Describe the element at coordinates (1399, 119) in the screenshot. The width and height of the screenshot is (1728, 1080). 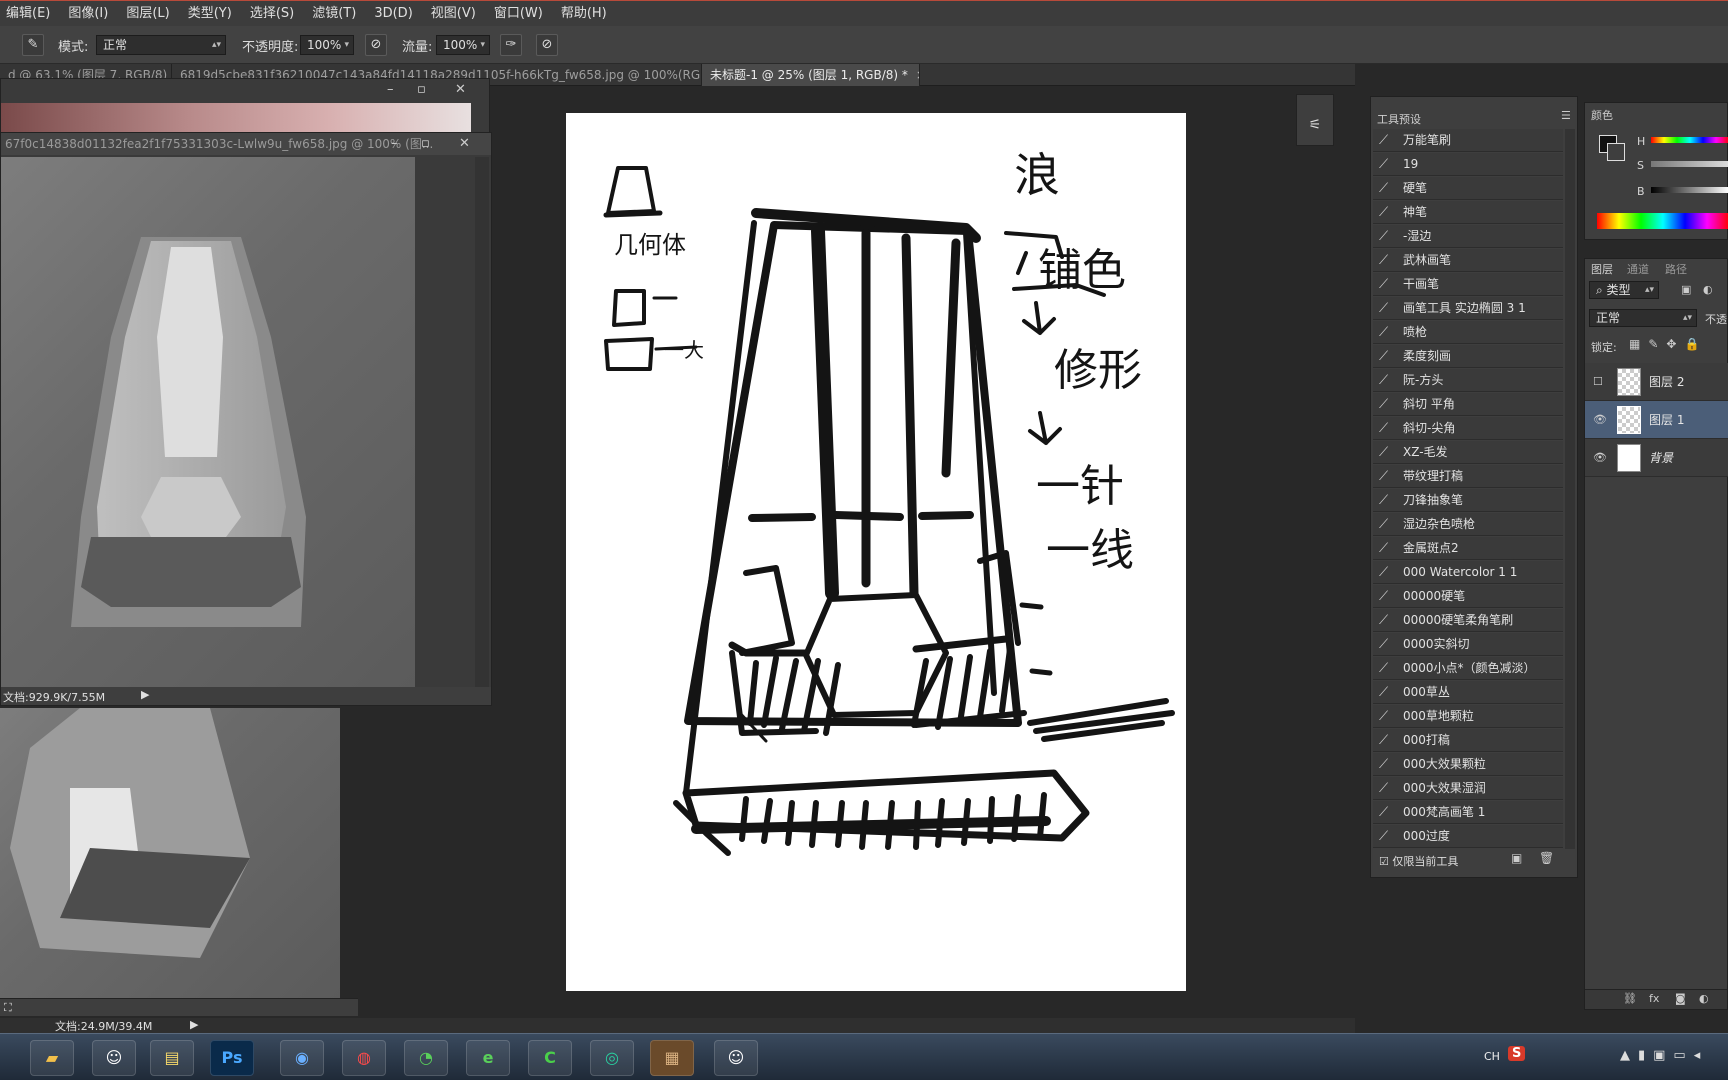
I see `tool-presets-tab: 工具预设` at that location.